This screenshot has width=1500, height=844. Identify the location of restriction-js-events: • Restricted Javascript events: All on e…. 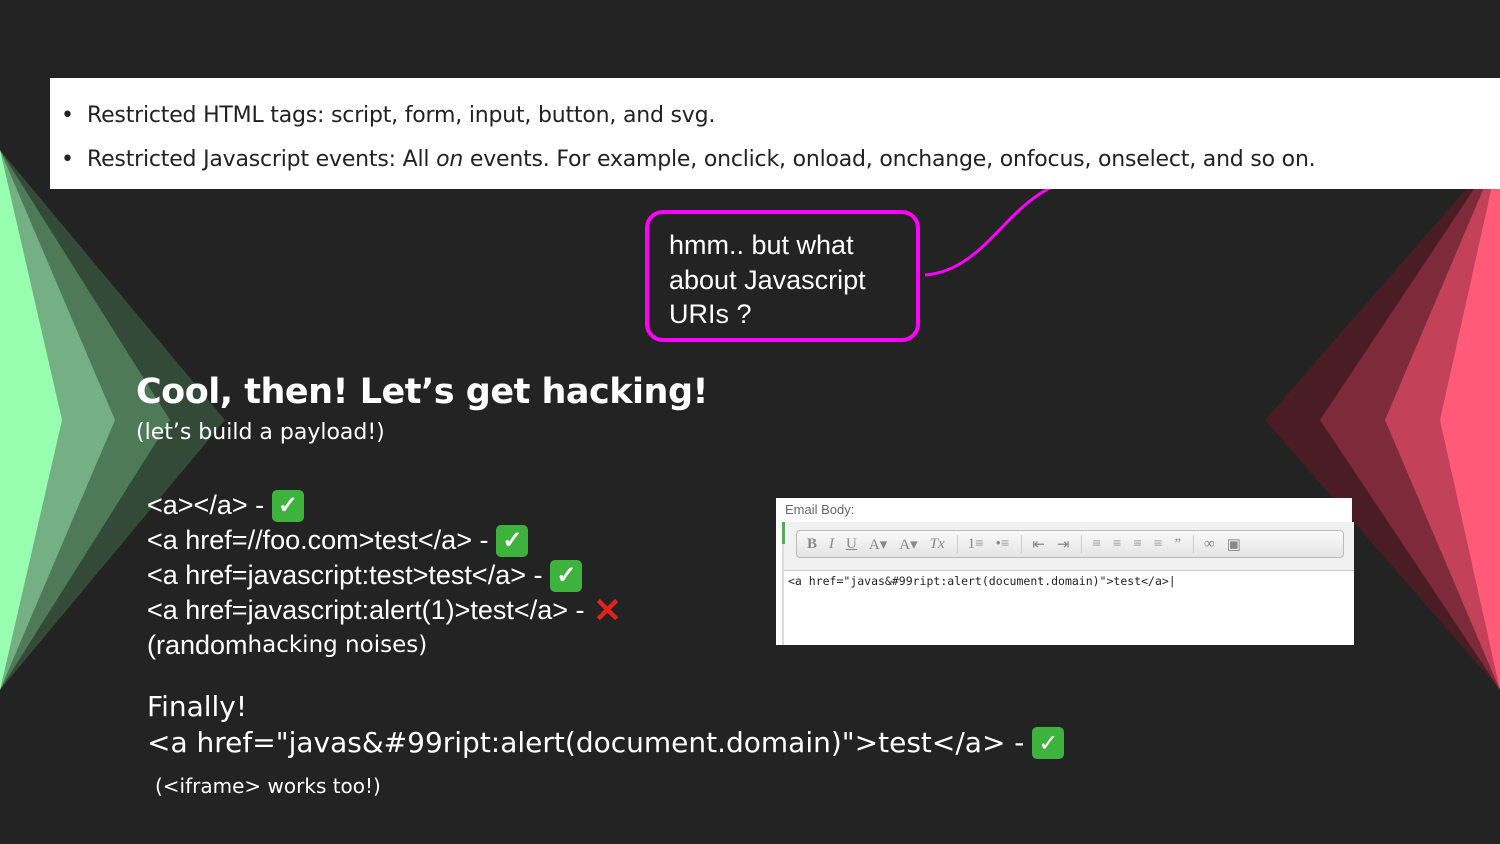
(780, 160).